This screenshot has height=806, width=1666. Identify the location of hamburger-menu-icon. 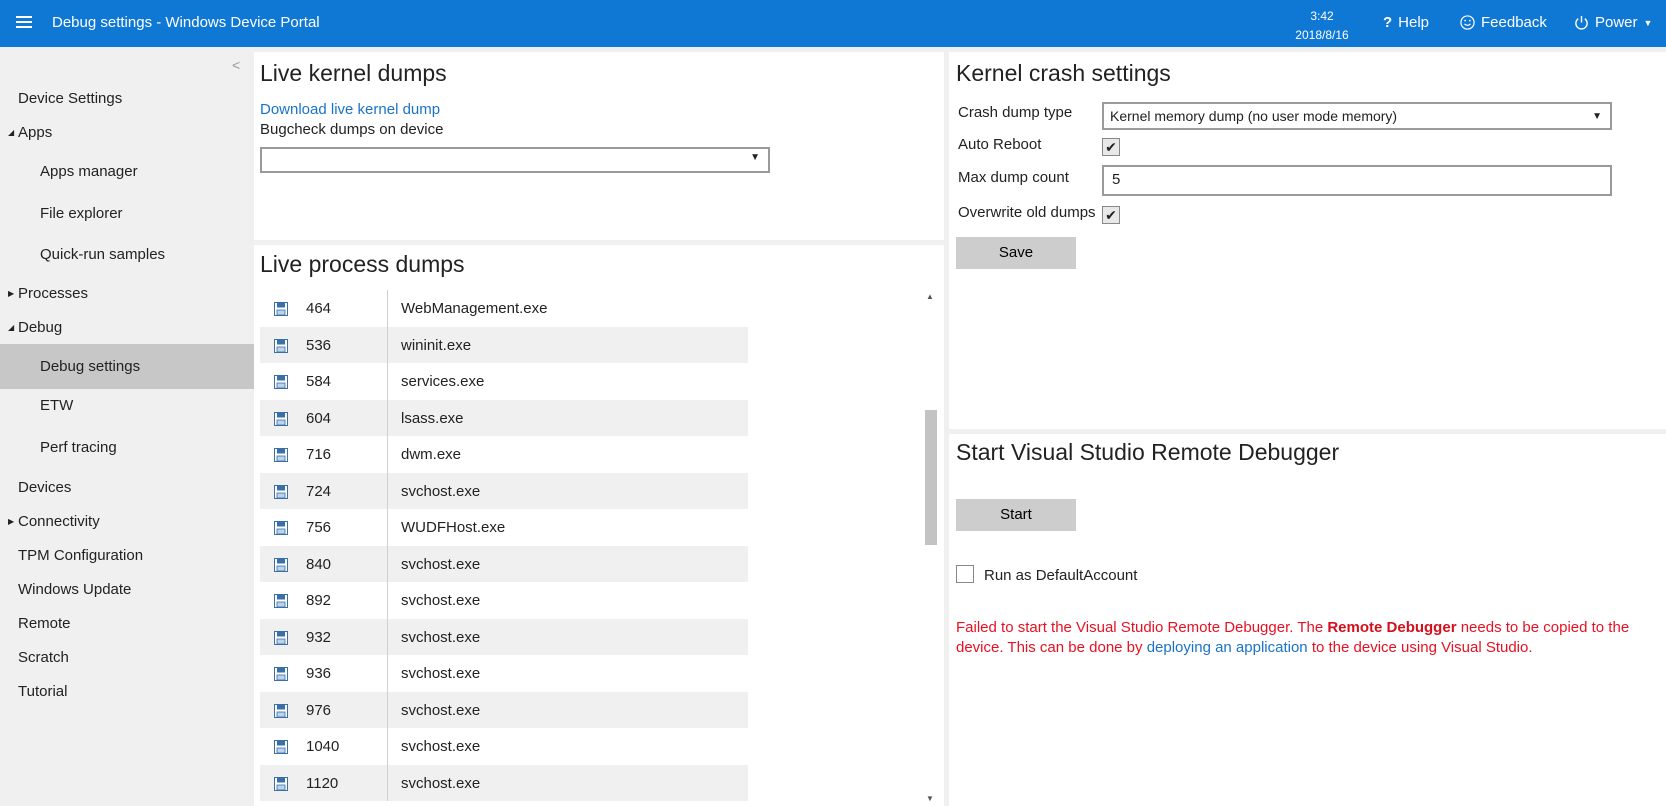
(24, 22).